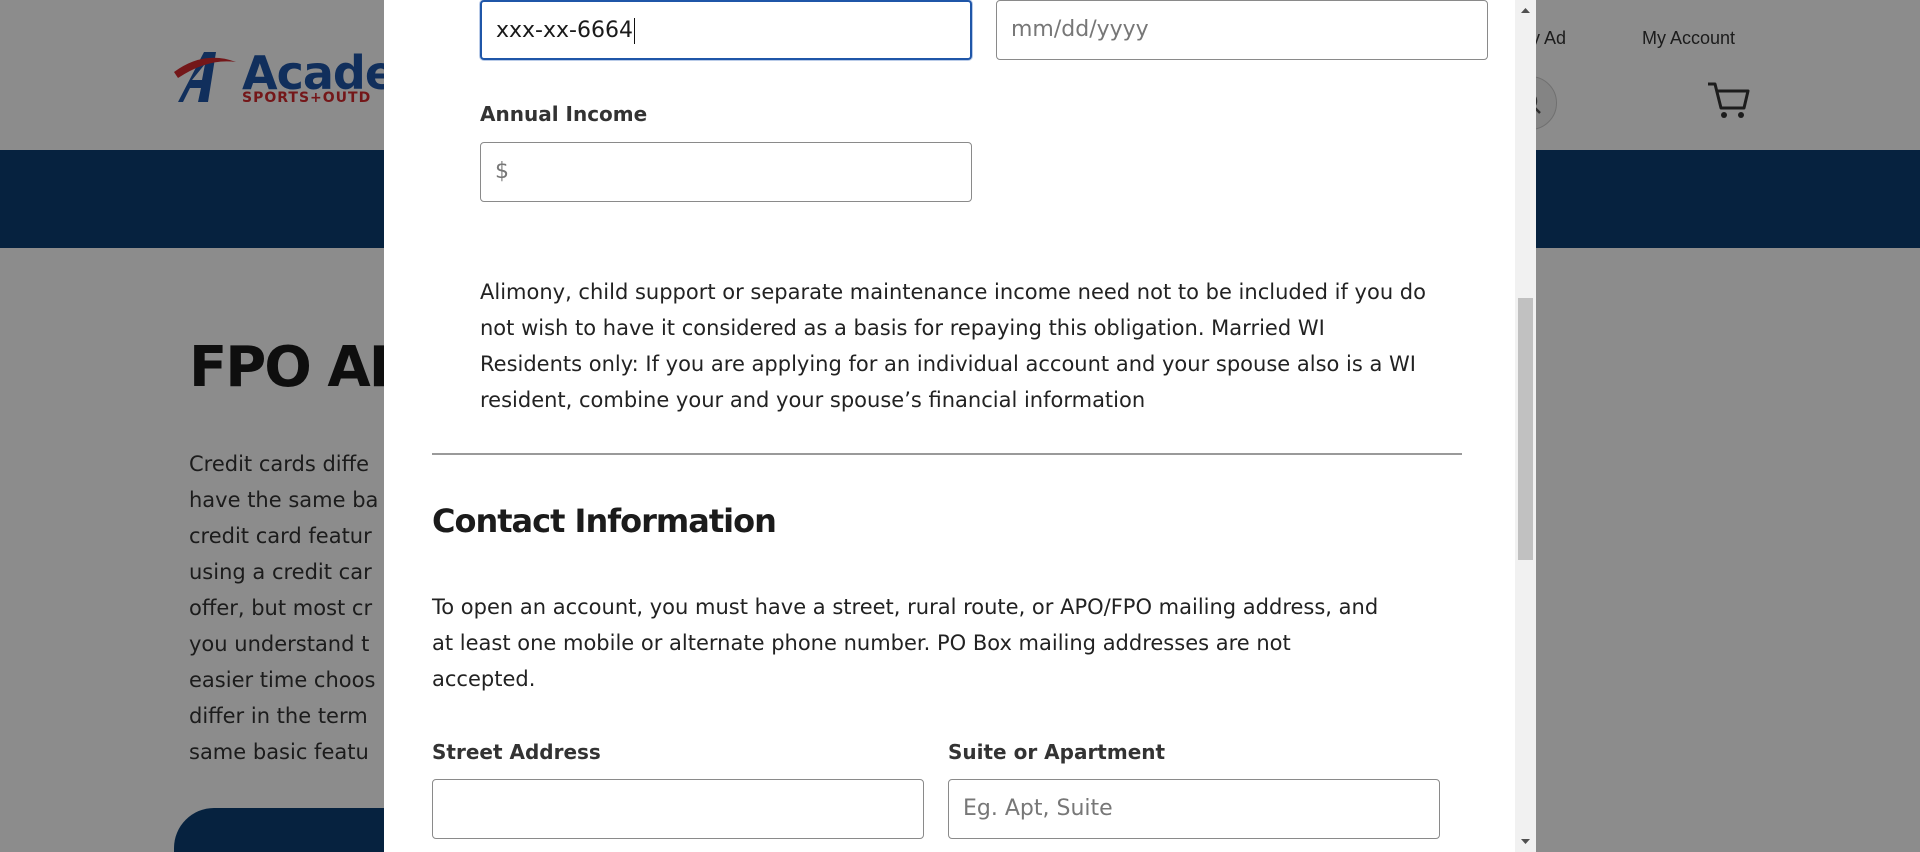  I want to click on suite-apartment-input: Eg. Apt, Suite, so click(1194, 809).